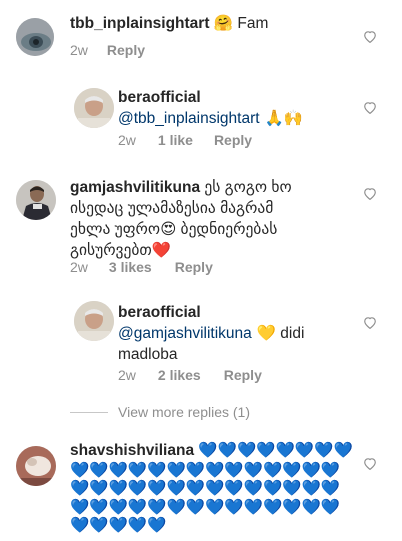 The height and width of the screenshot is (541, 402). Describe the element at coordinates (189, 118) in the screenshot. I see `mention-link: @tbb_inplainsightart` at that location.